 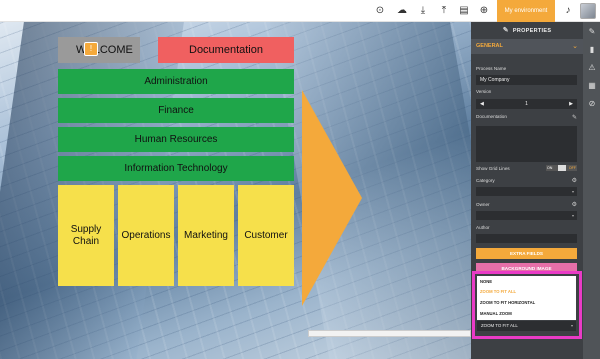 I want to click on process-arrow, so click(x=332, y=198).